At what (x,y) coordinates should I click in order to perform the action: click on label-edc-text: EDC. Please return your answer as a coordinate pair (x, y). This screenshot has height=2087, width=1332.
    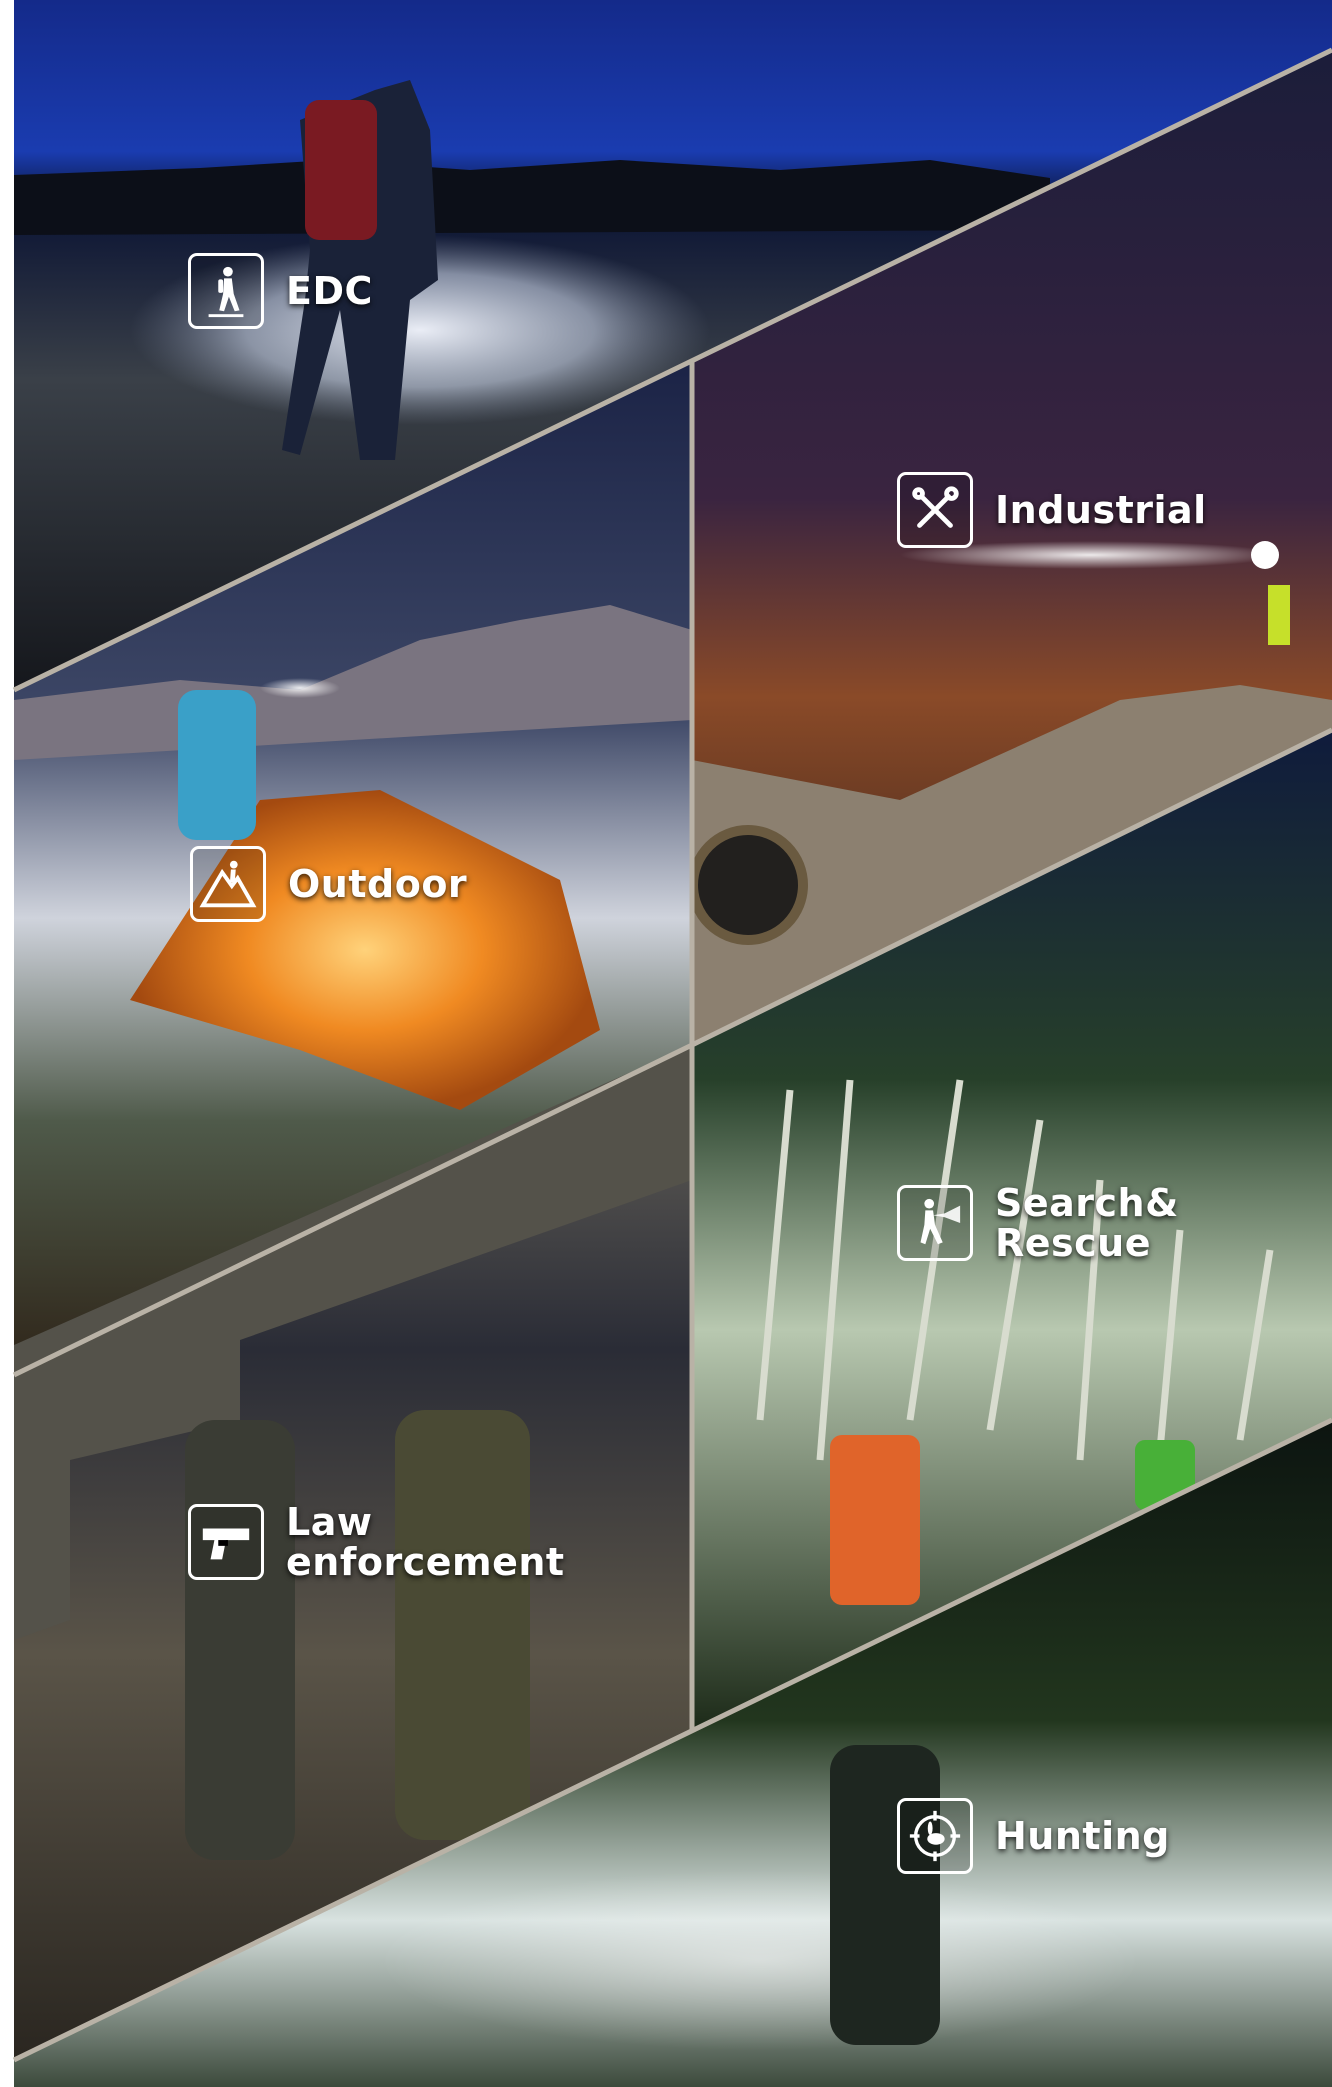
    Looking at the image, I should click on (329, 291).